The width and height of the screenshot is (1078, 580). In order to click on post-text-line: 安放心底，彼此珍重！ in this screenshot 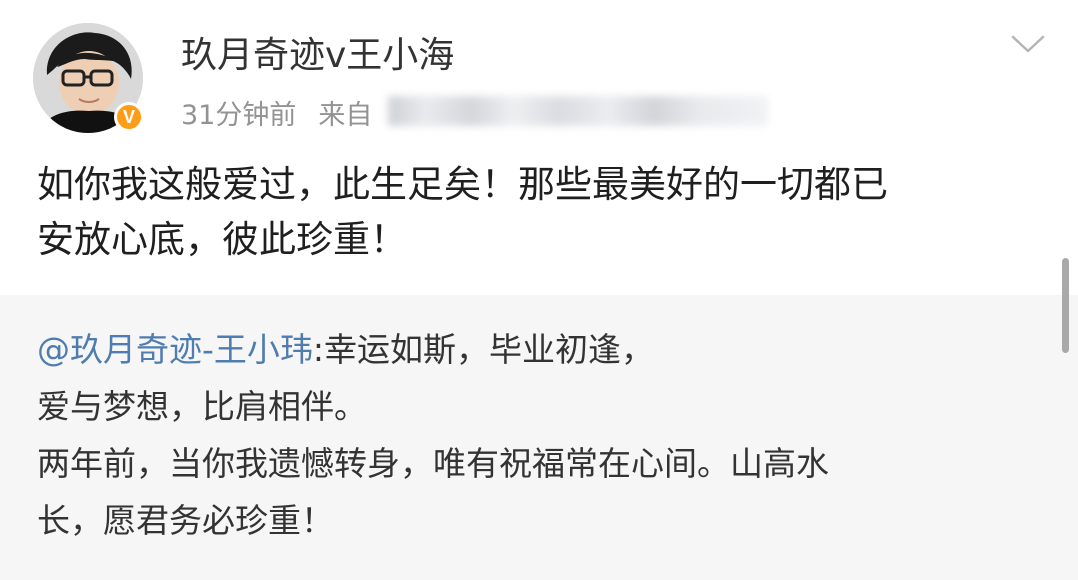, I will do `click(222, 239)`.